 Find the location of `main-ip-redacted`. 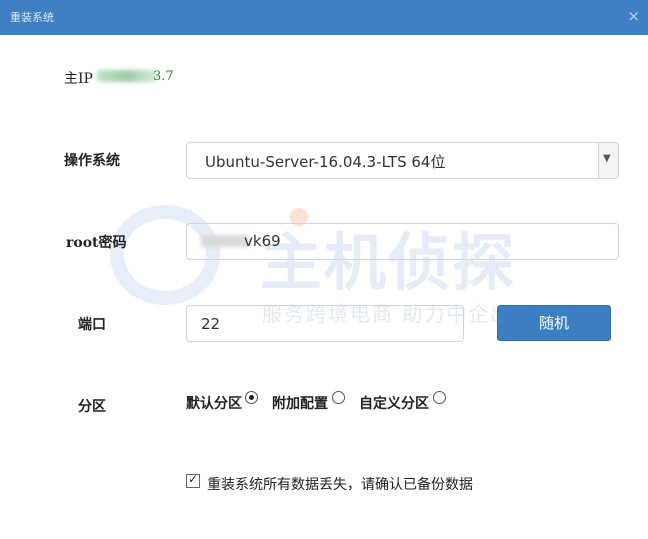

main-ip-redacted is located at coordinates (127, 76).